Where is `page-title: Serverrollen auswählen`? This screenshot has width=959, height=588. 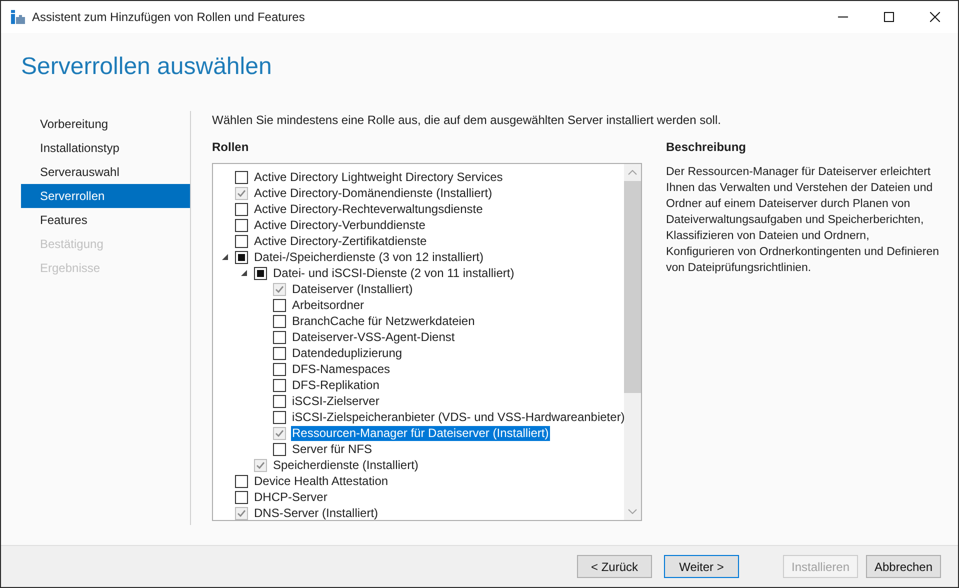 page-title: Serverrollen auswählen is located at coordinates (146, 67).